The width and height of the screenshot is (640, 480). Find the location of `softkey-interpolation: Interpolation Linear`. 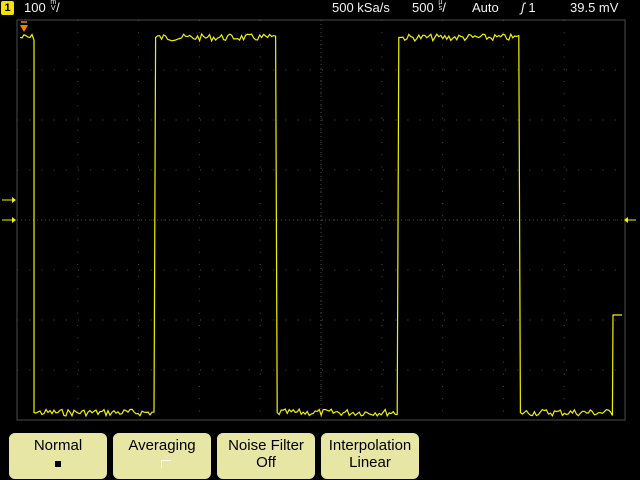

softkey-interpolation: Interpolation Linear is located at coordinates (370, 456).